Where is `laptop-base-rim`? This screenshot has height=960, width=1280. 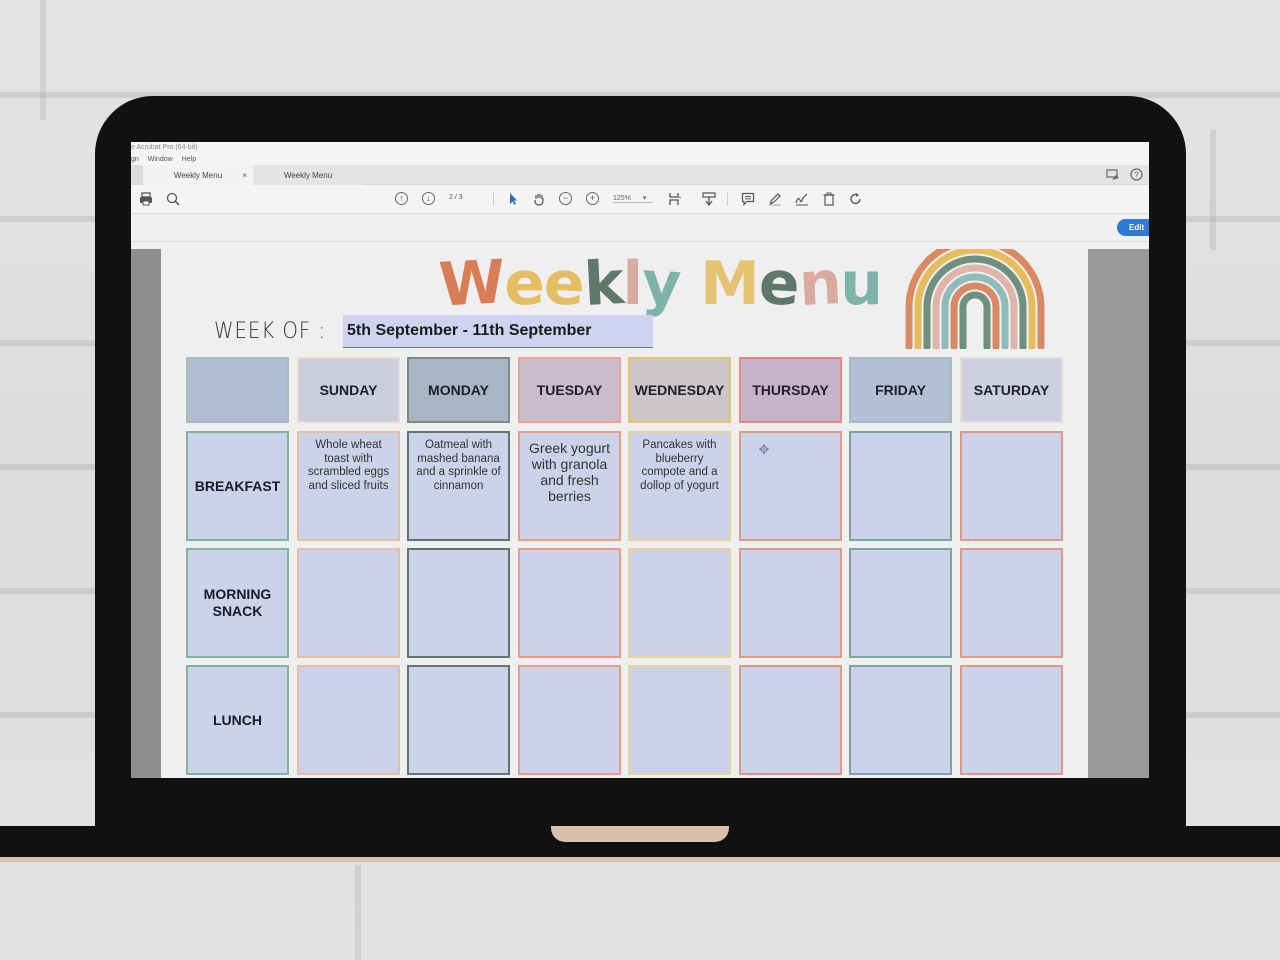
laptop-base-rim is located at coordinates (640, 859).